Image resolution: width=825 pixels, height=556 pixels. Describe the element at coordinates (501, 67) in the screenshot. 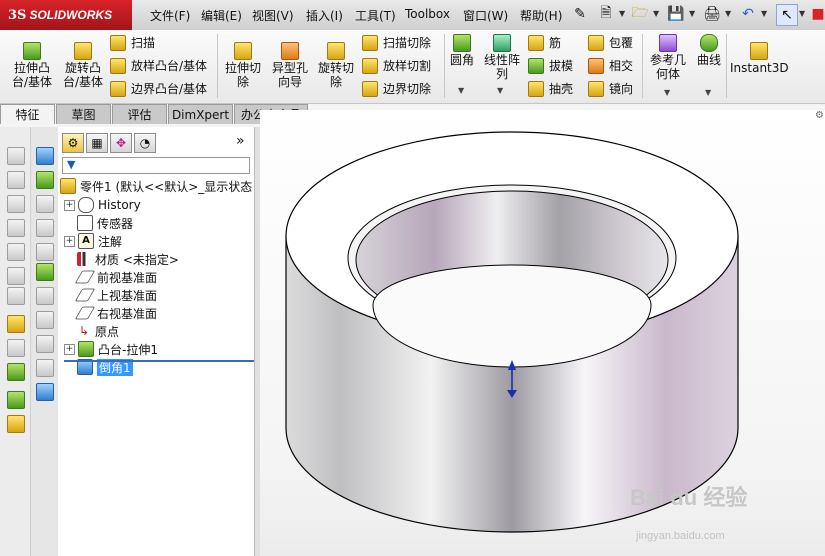

I see `linear-pattern-label: 线性阵 列` at that location.